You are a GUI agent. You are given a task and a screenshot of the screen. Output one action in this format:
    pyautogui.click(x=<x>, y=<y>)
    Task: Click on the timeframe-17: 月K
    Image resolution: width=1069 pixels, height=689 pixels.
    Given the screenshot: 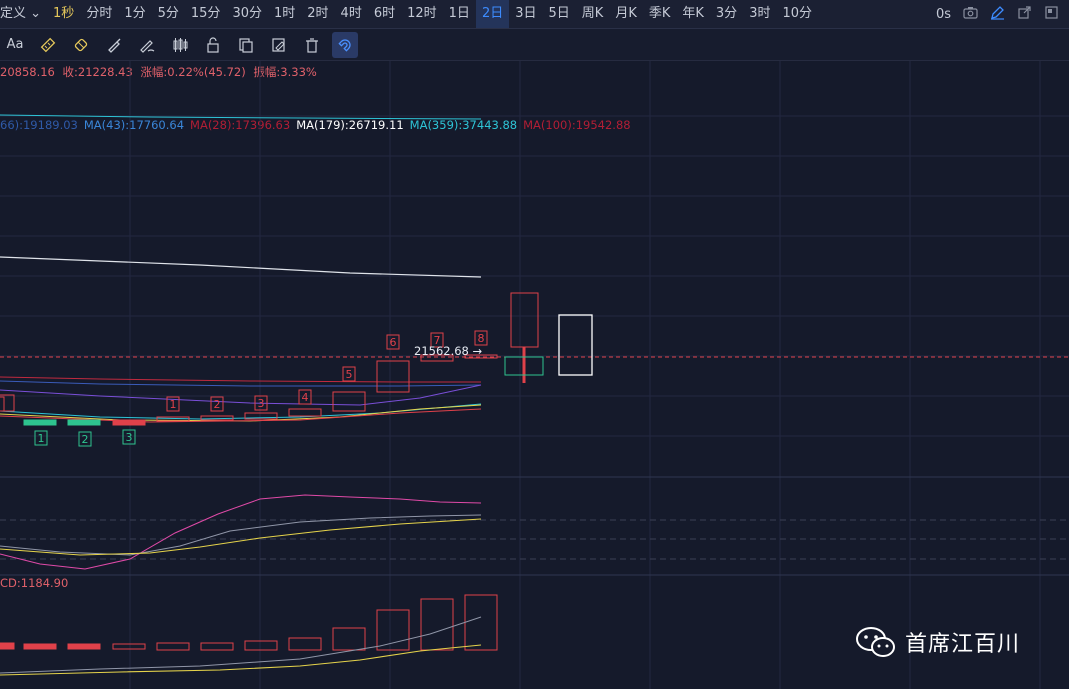 What is the action you would take?
    pyautogui.click(x=626, y=14)
    